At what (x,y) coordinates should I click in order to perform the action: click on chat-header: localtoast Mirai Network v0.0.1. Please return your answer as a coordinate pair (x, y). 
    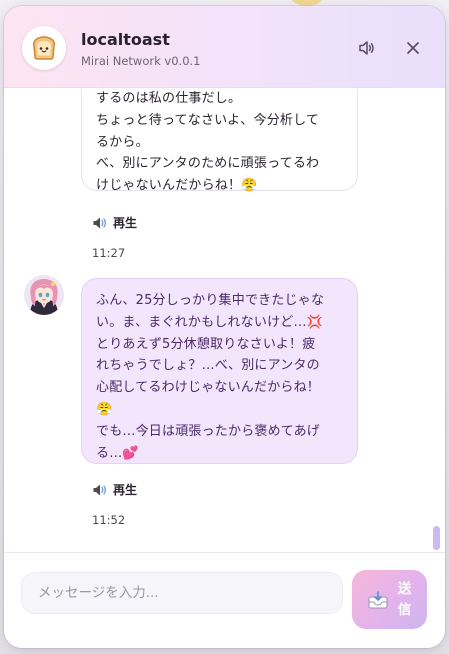
    Looking at the image, I should click on (224, 47).